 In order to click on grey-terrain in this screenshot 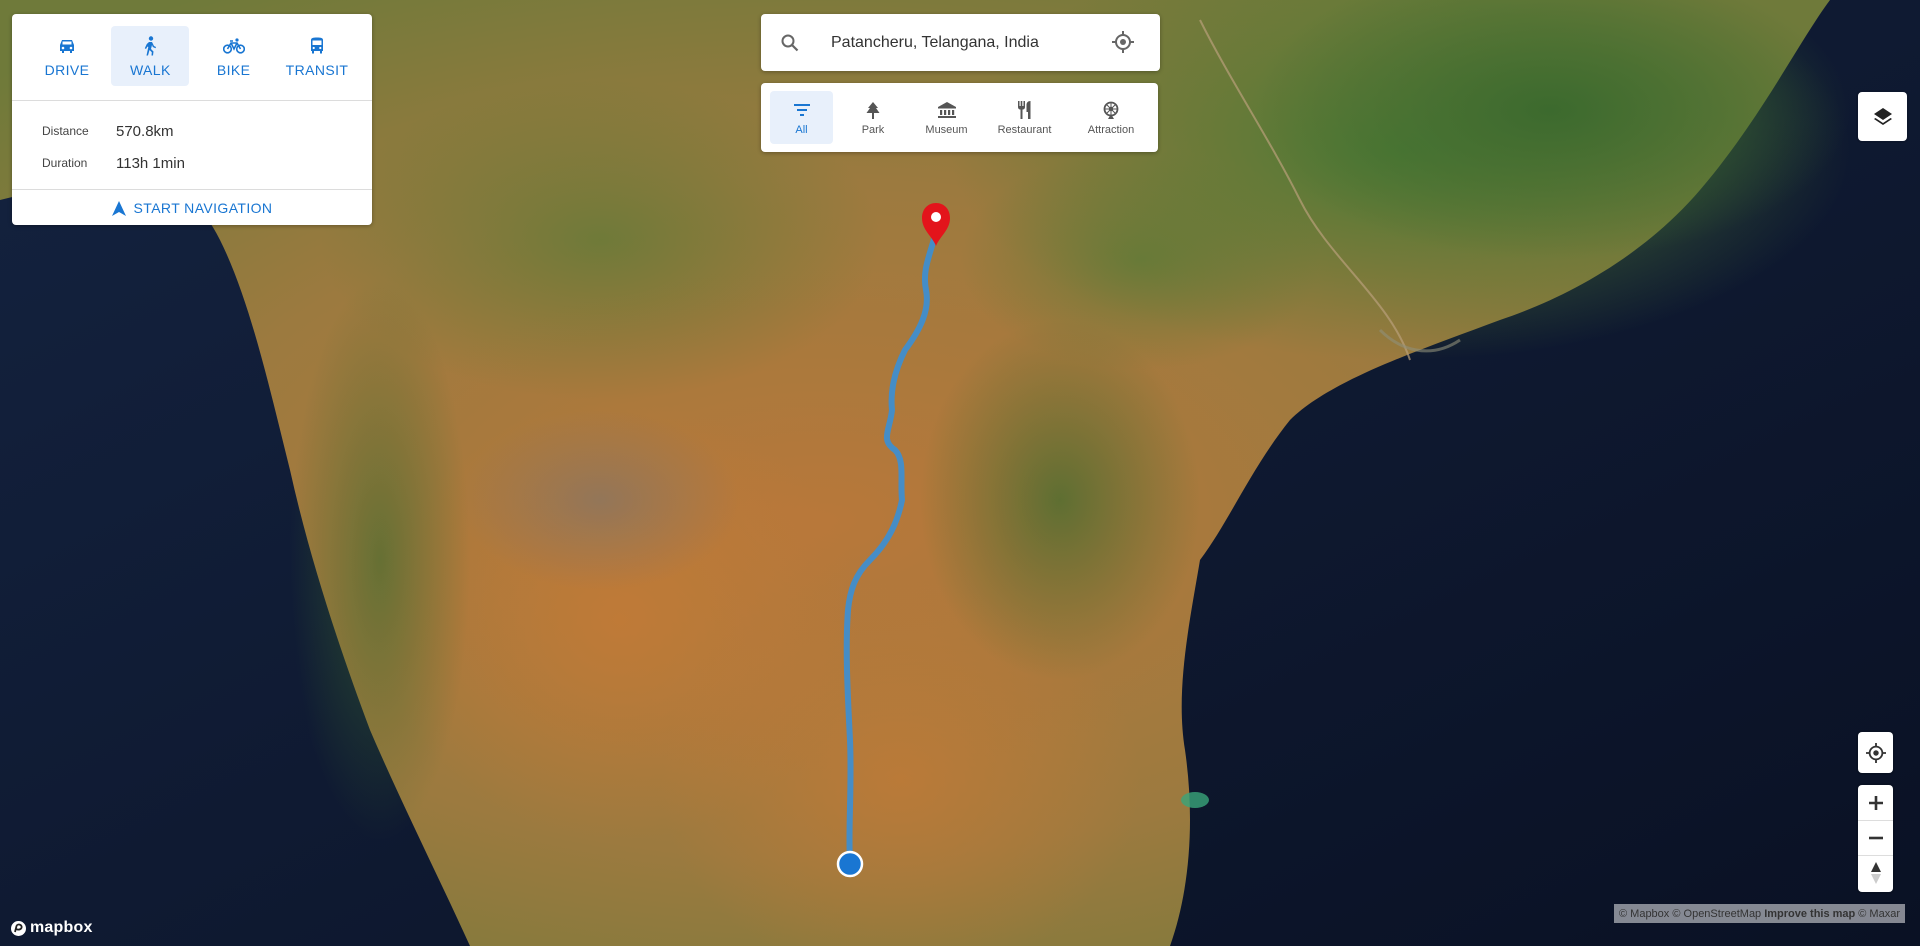, I will do `click(600, 500)`.